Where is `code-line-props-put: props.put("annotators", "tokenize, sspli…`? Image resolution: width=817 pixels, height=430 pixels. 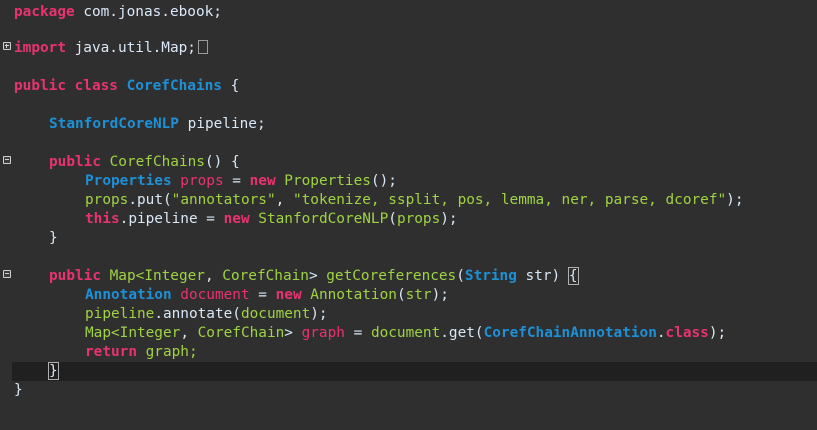
code-line-props-put: props.put("annotators", "tokenize, sspli… is located at coordinates (414, 200).